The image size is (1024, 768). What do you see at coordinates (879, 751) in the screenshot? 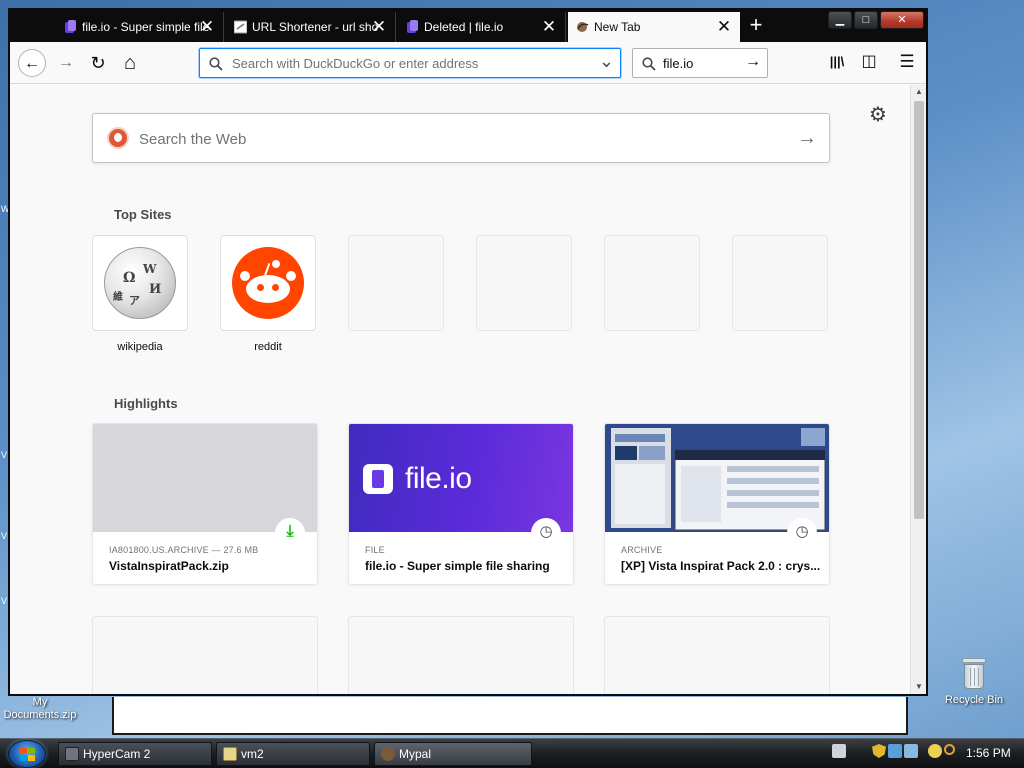
I see `shield-icon` at bounding box center [879, 751].